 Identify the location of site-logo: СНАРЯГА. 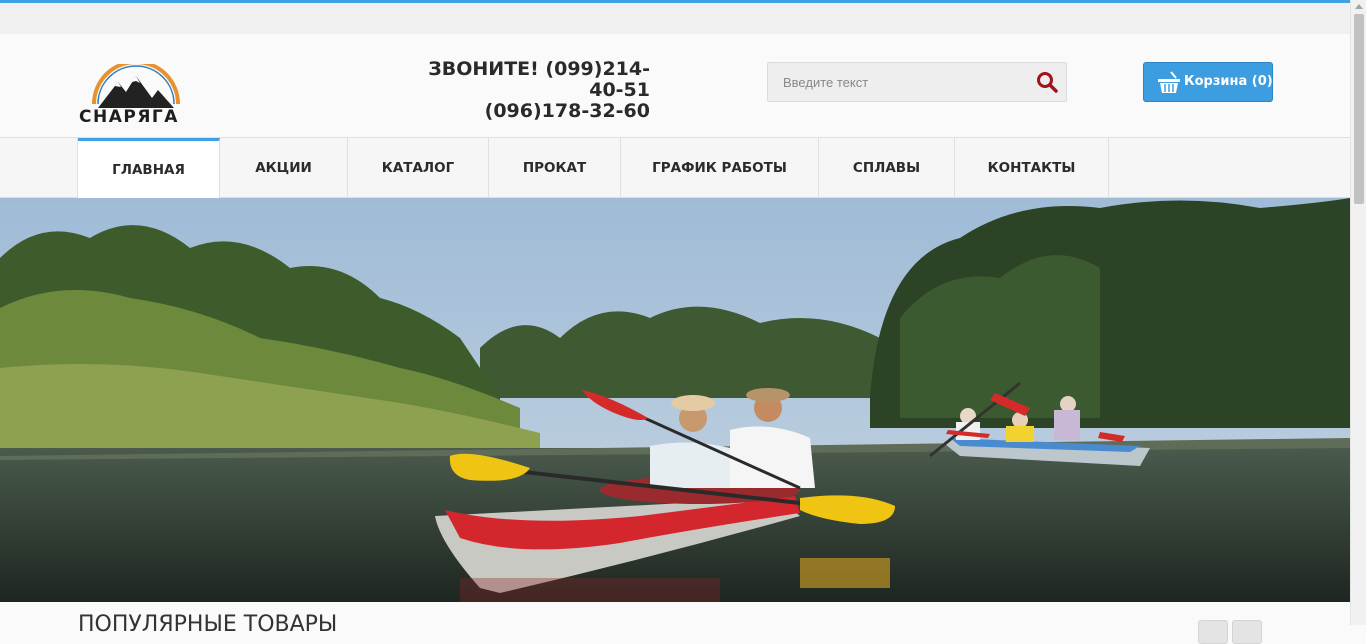
(136, 94).